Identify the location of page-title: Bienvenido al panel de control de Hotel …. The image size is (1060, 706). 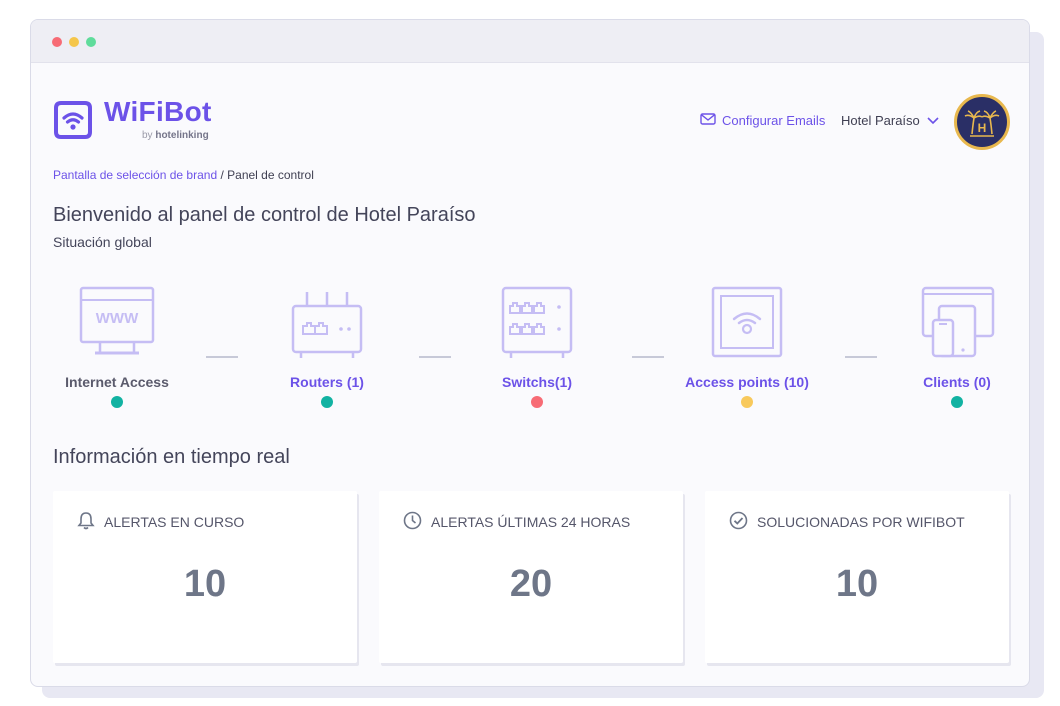
(264, 215).